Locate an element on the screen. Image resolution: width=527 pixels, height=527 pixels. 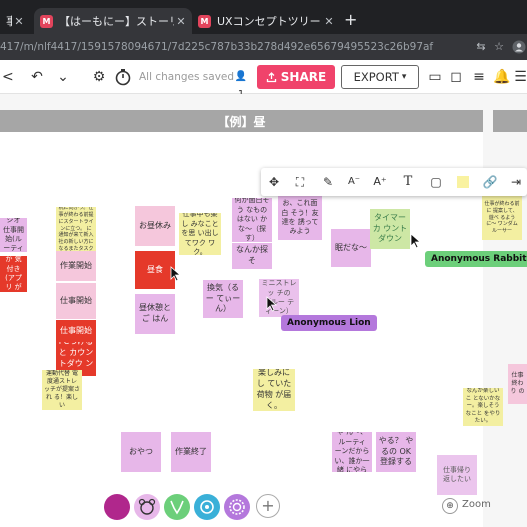
export-label: EXPORT is located at coordinates (376, 77).